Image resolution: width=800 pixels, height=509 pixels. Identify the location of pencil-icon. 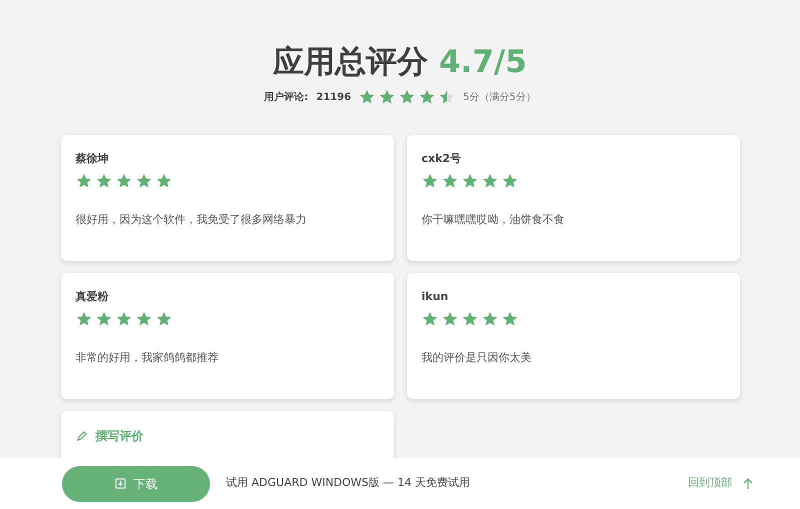
(82, 436).